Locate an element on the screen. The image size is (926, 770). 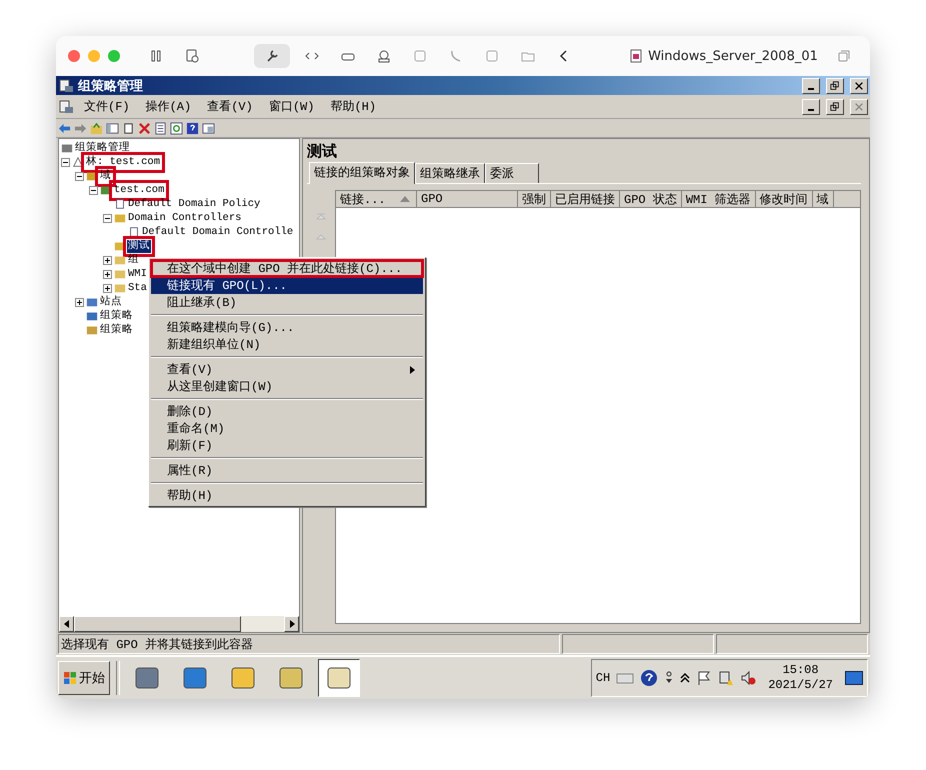
column-header: WMI 筛选器 is located at coordinates (719, 199).